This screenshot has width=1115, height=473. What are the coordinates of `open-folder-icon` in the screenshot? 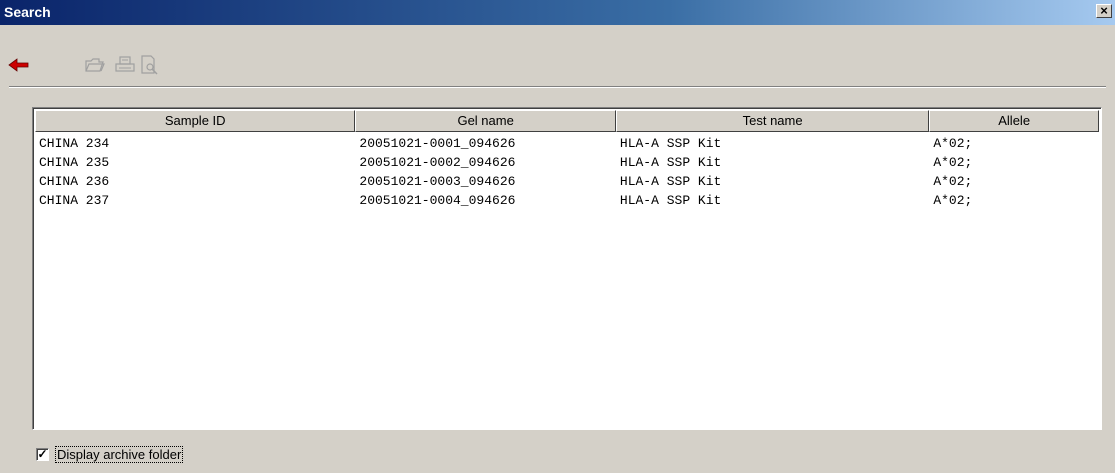 It's located at (95, 65).